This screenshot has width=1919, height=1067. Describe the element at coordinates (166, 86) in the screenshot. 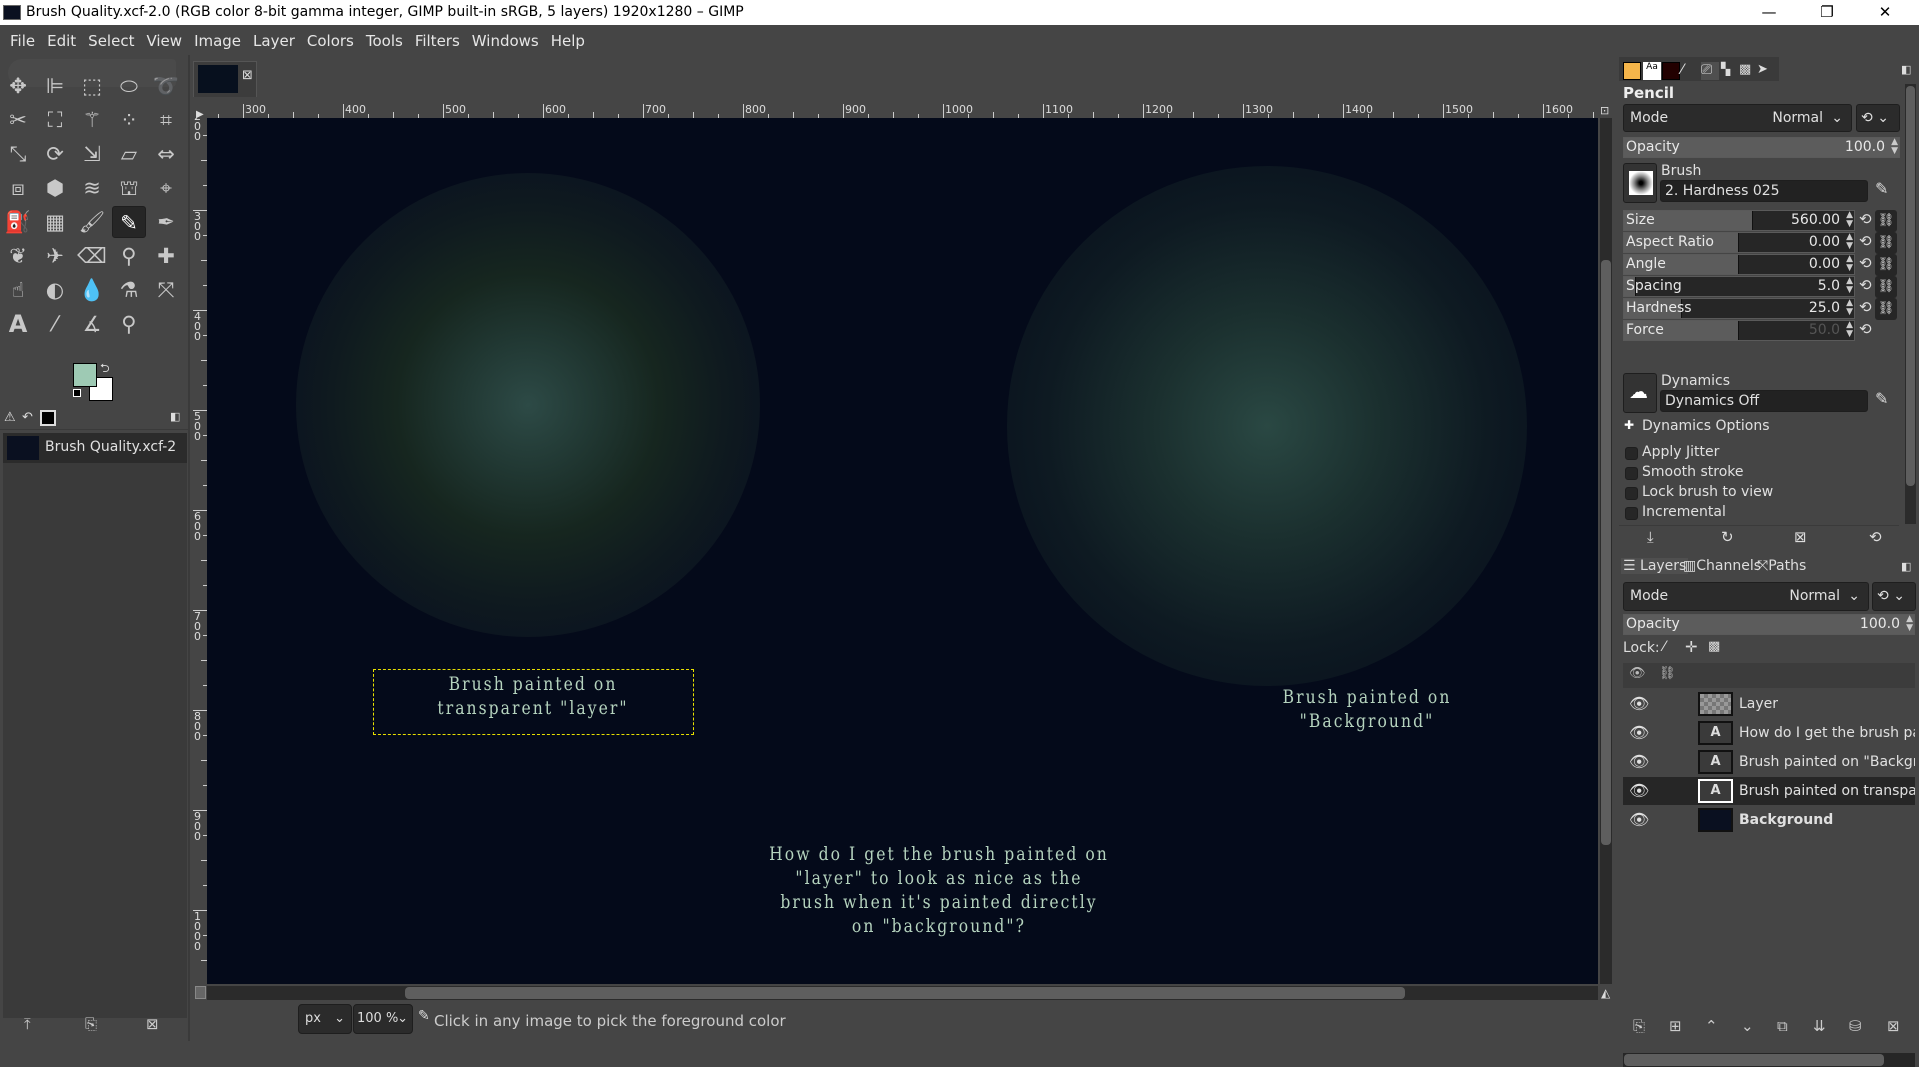

I see `free-select-tool-icon: ➰` at that location.